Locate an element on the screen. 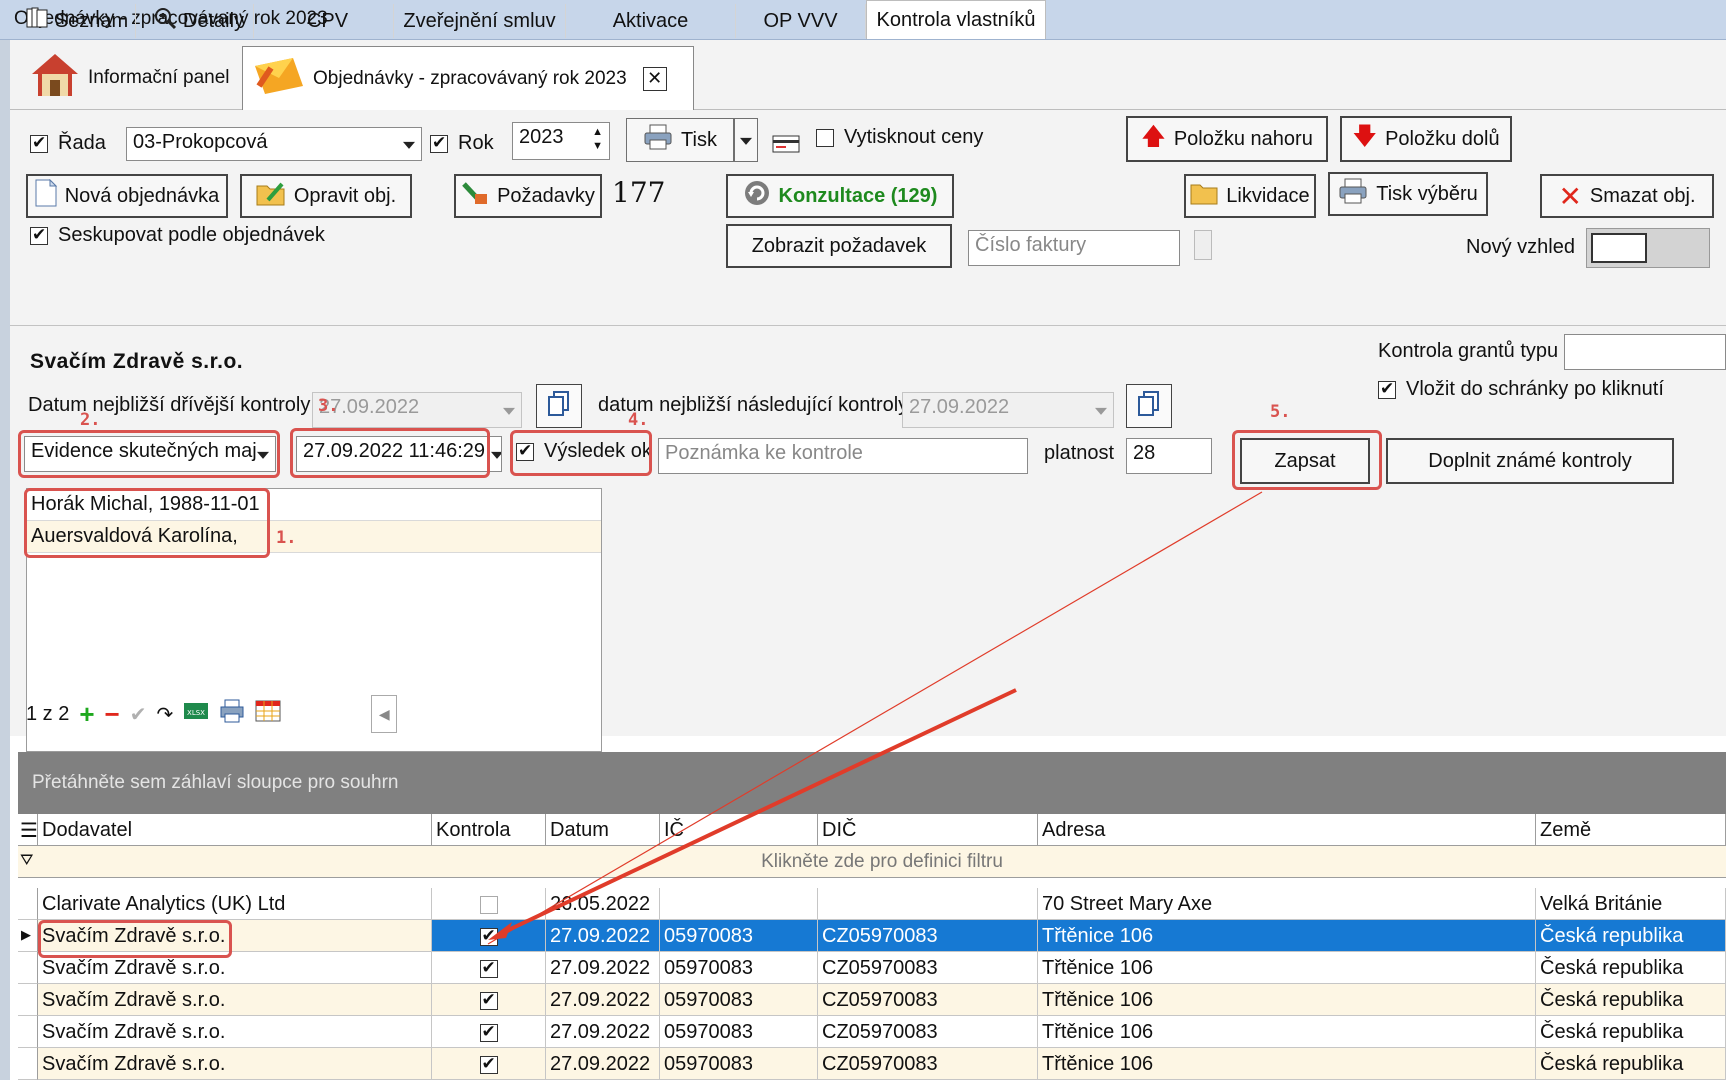 This screenshot has width=1726, height=1080. undo-icon: ↷ is located at coordinates (165, 714).